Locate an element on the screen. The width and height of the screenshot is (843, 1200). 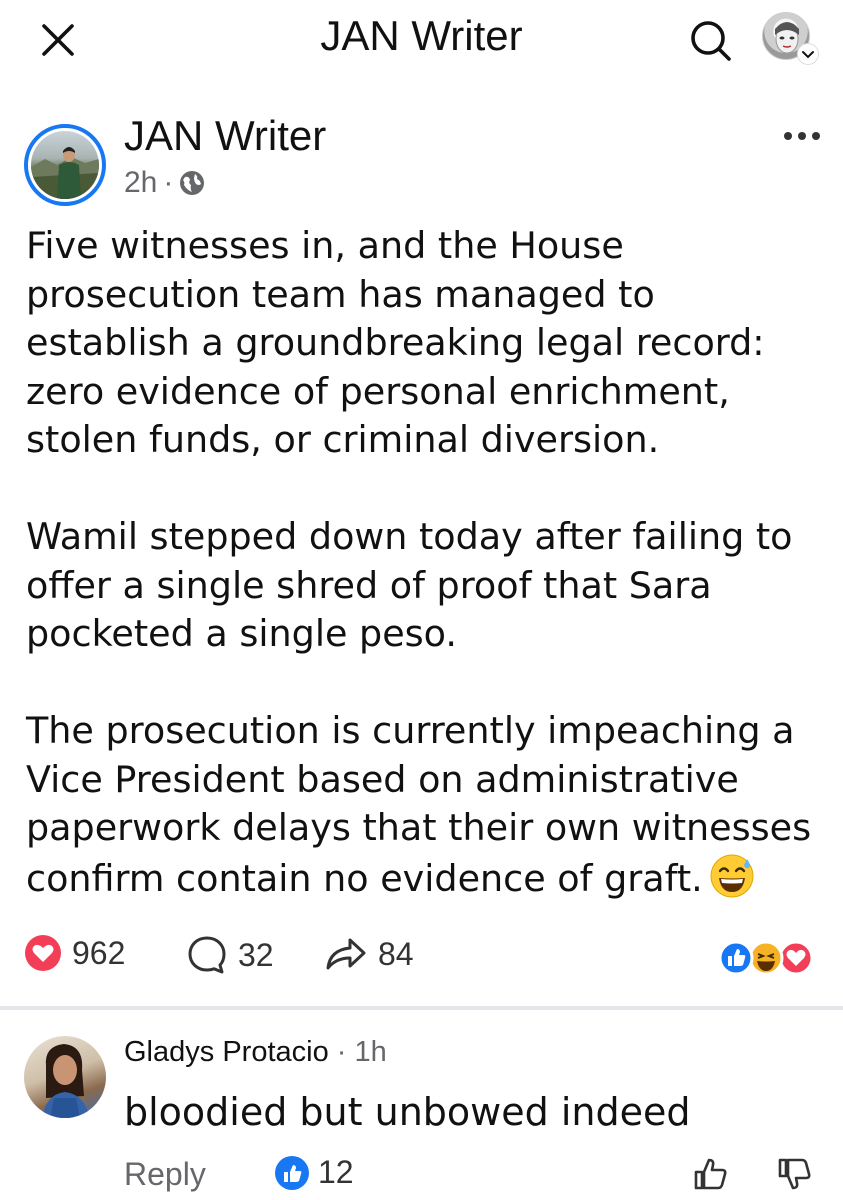
more-options-button is located at coordinates (802, 136).